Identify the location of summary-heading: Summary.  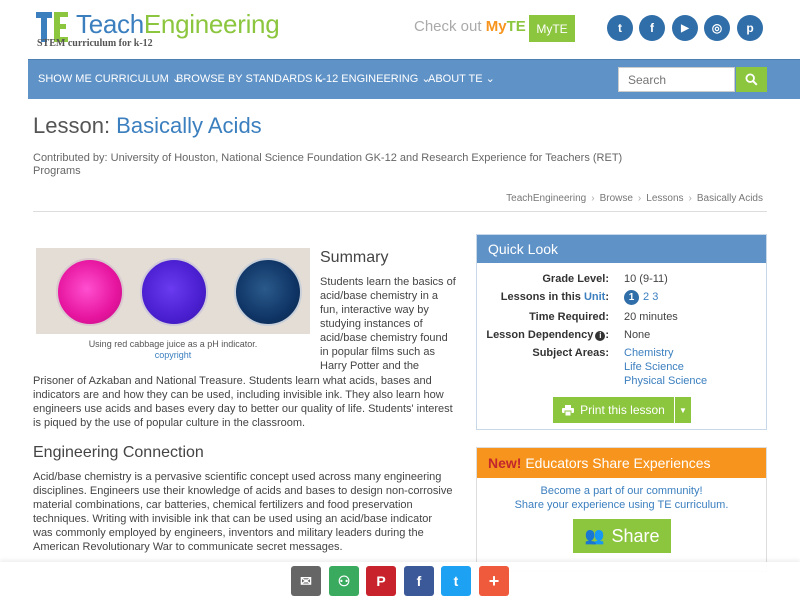
(354, 257).